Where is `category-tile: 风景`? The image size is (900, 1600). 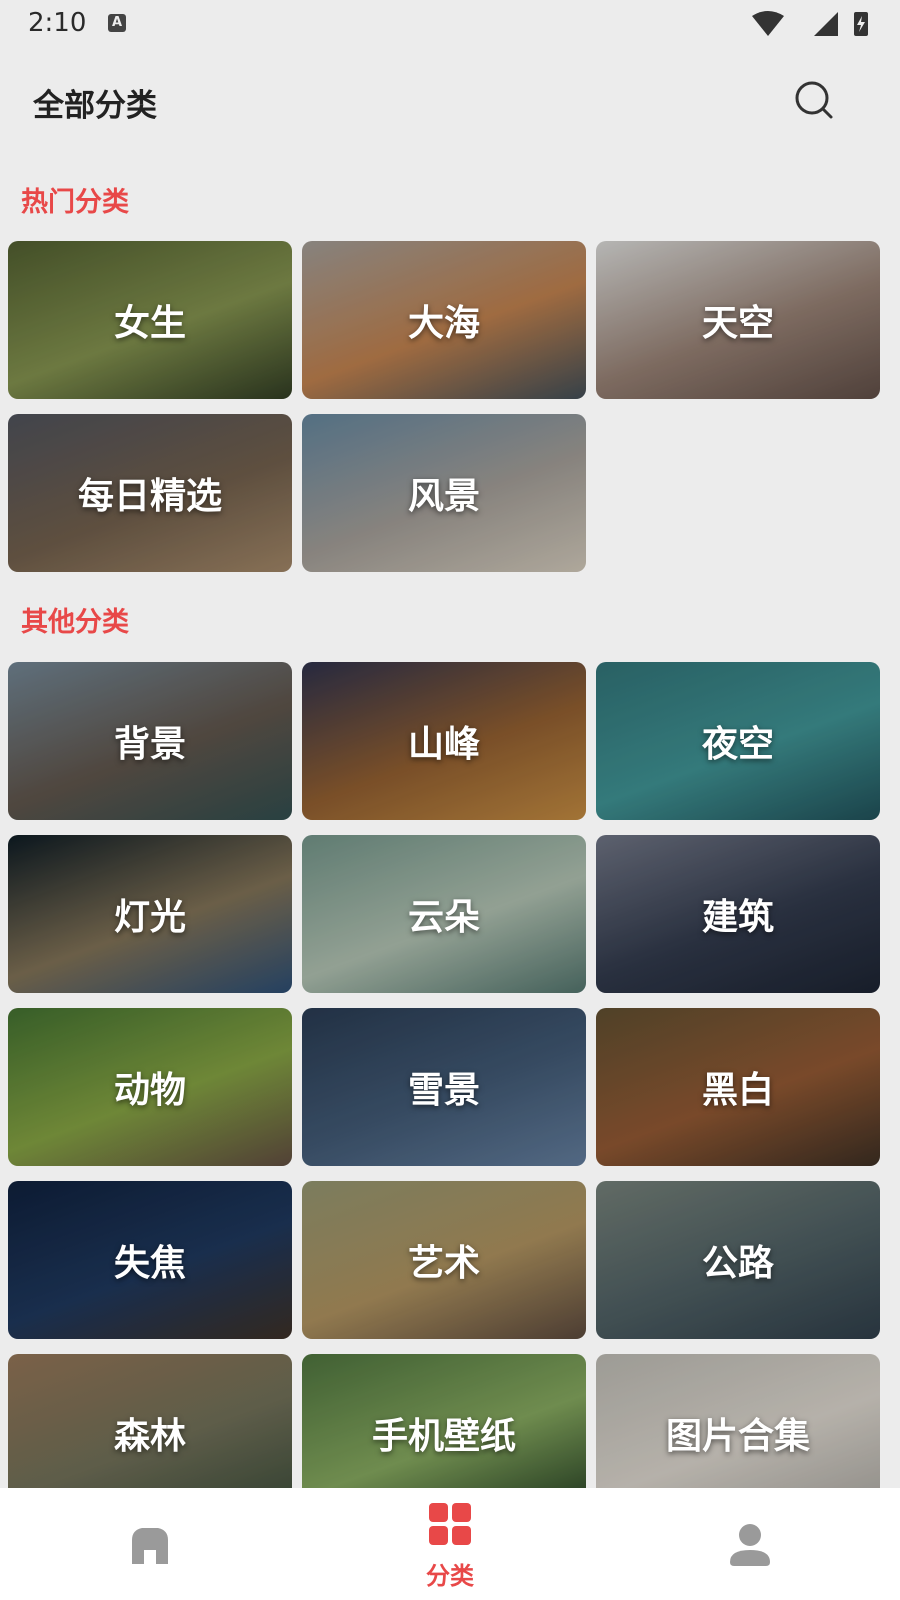
category-tile: 风景 is located at coordinates (444, 493).